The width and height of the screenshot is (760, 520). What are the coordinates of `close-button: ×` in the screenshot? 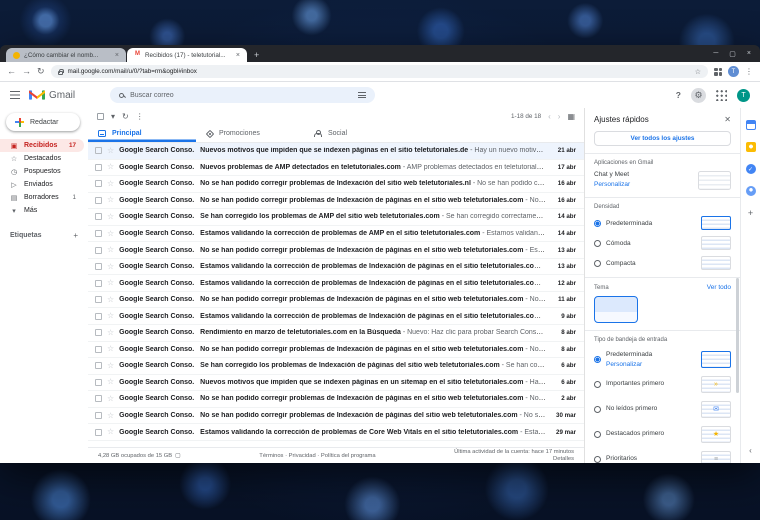 It's located at (749, 54).